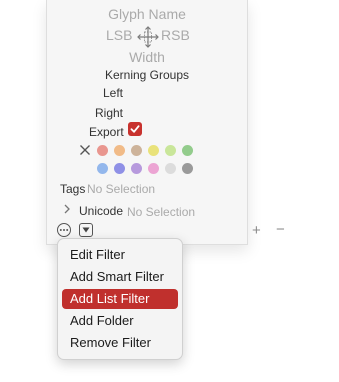 This screenshot has height=382, width=339. Describe the element at coordinates (85, 150) in the screenshot. I see `clear-color-icon` at that location.